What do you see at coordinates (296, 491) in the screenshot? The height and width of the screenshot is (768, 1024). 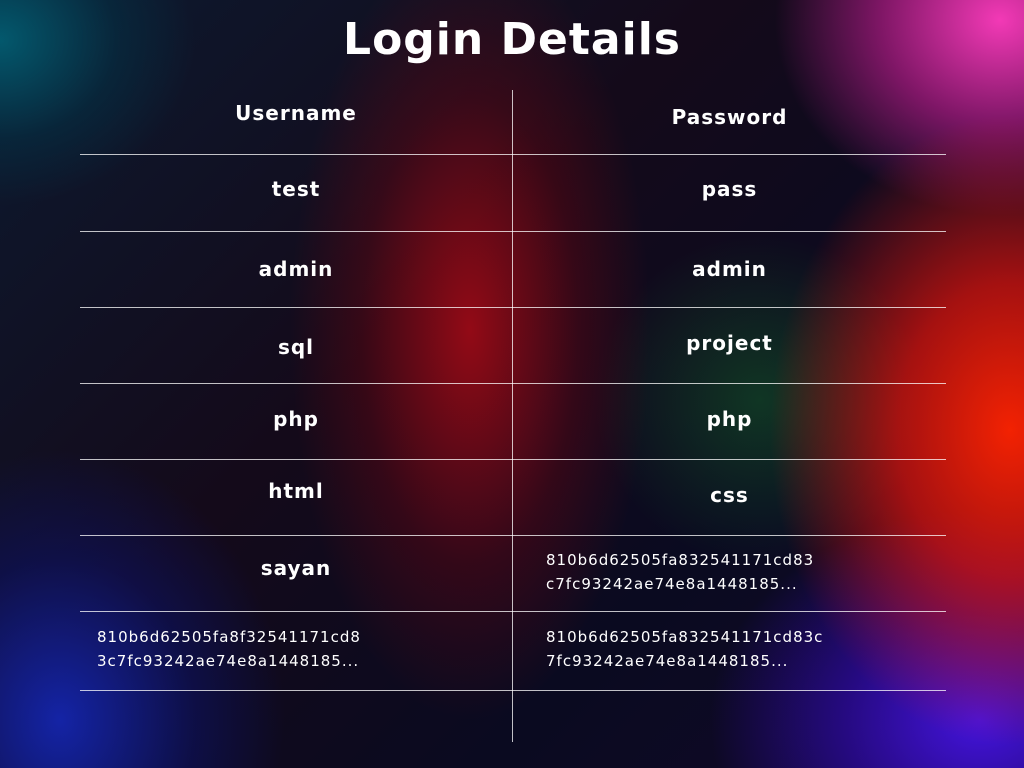 I see `username-cell: html` at bounding box center [296, 491].